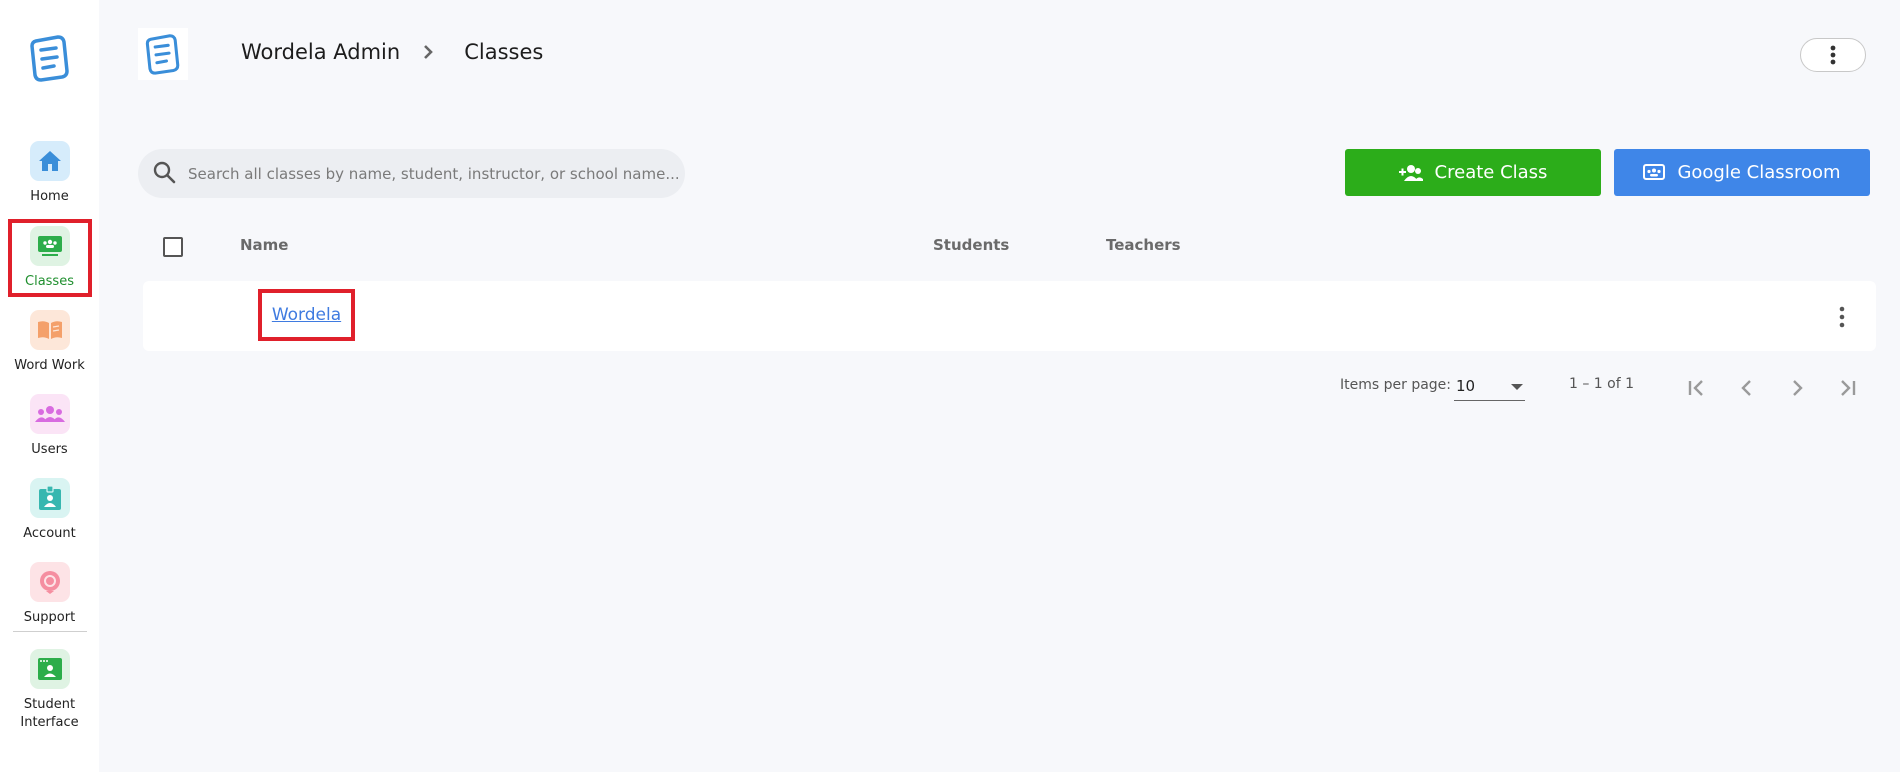 This screenshot has width=1900, height=772. What do you see at coordinates (971, 245) in the screenshot?
I see `column-header-students: Students` at bounding box center [971, 245].